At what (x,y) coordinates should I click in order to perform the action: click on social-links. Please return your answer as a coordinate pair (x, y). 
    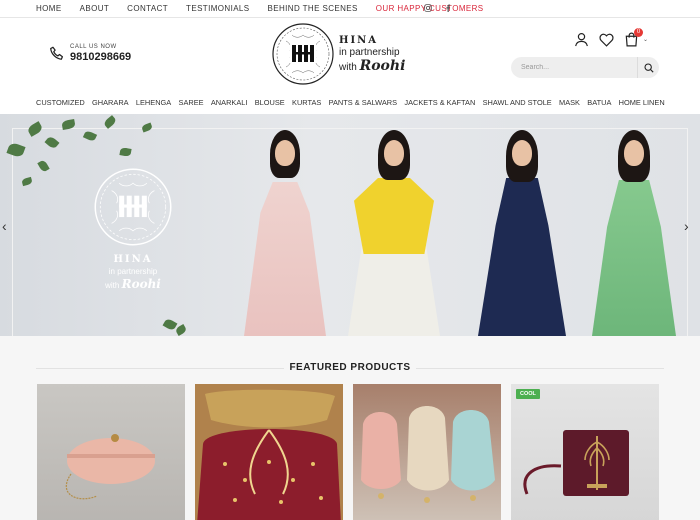
    Looking at the image, I should click on (438, 9).